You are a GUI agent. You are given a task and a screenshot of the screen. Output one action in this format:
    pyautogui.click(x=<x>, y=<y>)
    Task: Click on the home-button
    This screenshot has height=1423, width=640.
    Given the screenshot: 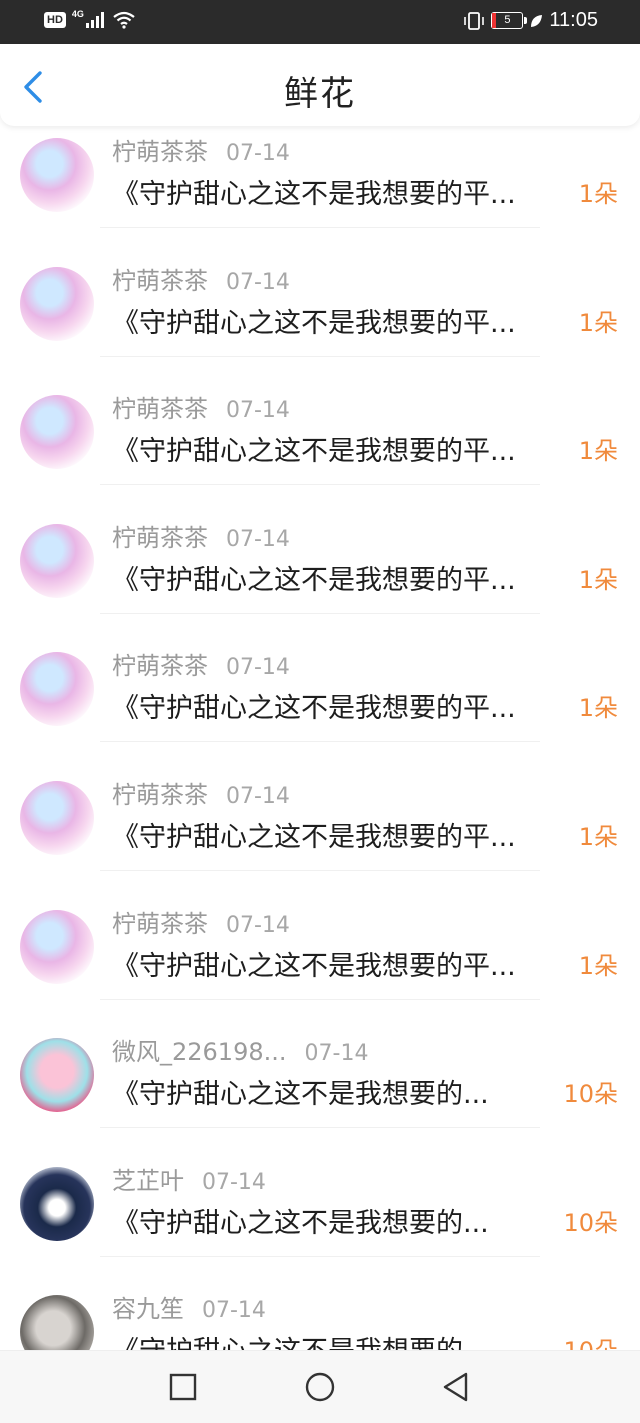 What is the action you would take?
    pyautogui.click(x=320, y=1387)
    